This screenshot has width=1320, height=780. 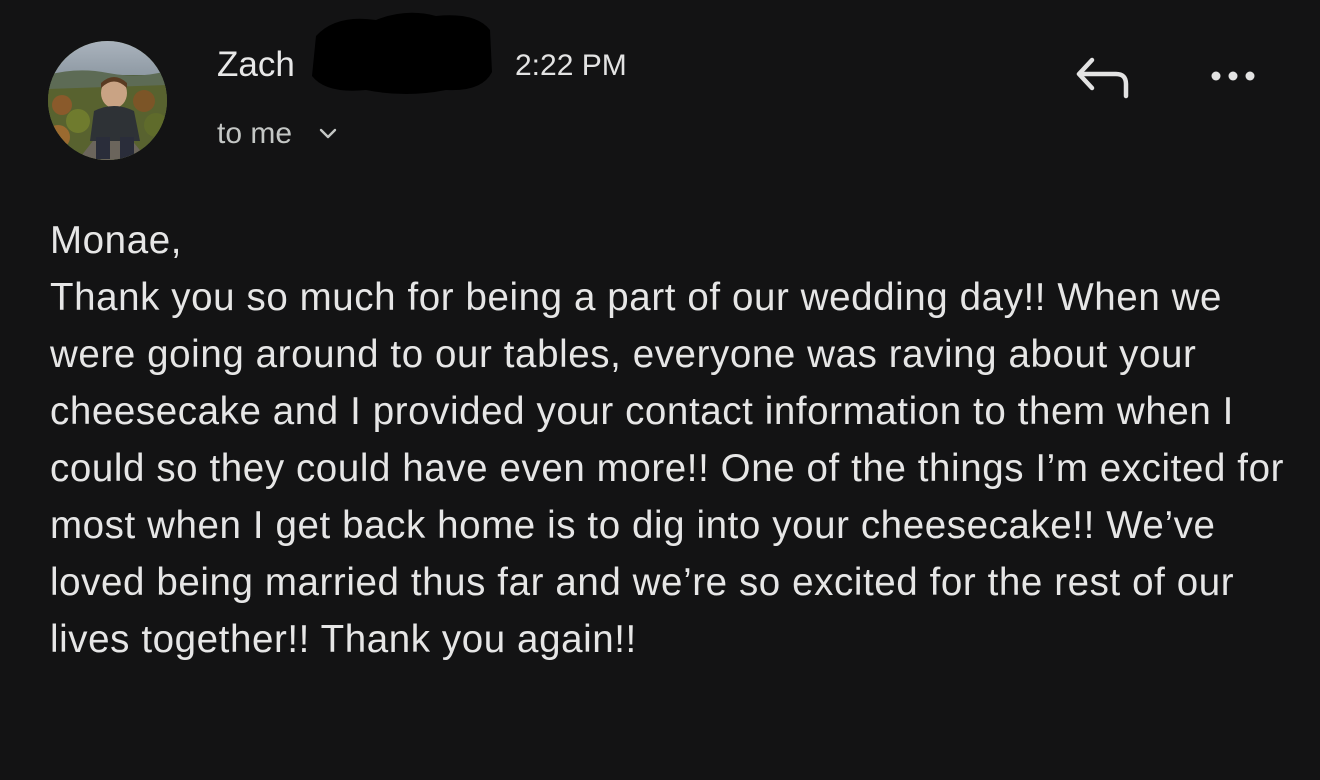 I want to click on email-timestamp: 2:22 PM, so click(x=571, y=65).